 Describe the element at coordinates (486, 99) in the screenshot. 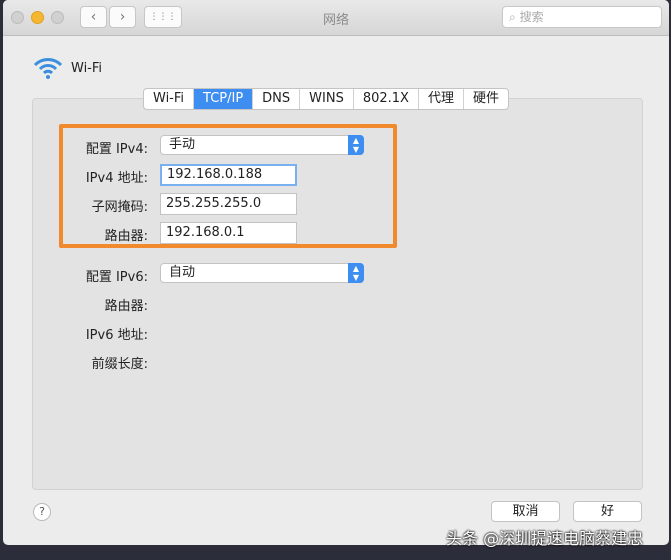

I see `tab-hardware: 硬件` at that location.